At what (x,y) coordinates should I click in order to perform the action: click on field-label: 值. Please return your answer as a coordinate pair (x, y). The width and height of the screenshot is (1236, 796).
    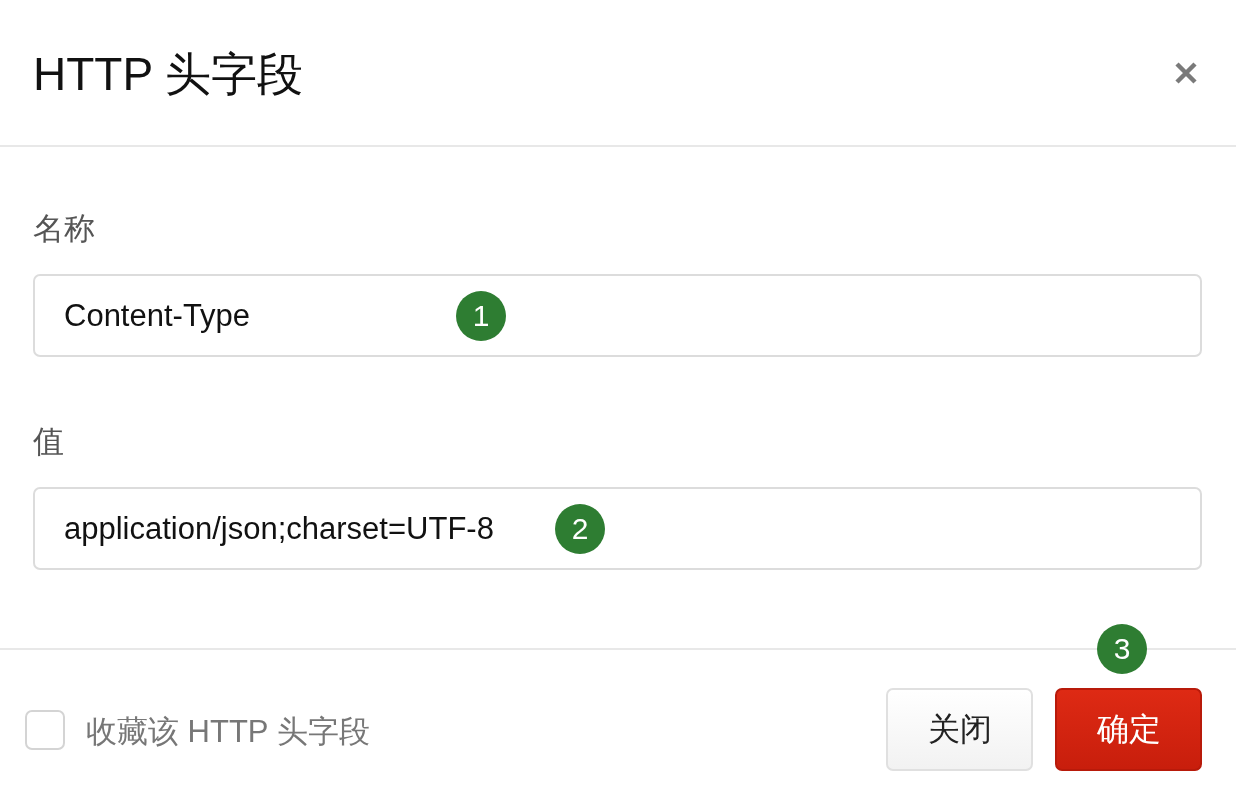
    Looking at the image, I should click on (48, 442).